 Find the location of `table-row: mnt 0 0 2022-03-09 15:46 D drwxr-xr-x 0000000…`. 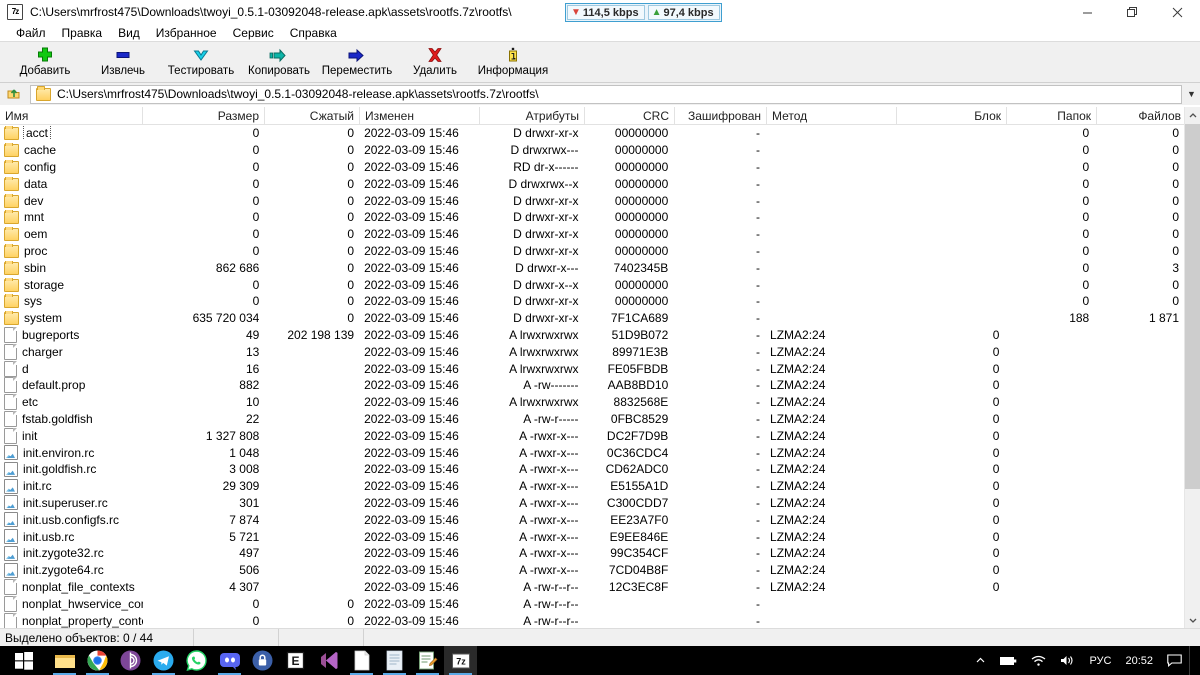

table-row: mnt 0 0 2022-03-09 15:46 D drwxr-xr-x 0000000… is located at coordinates (592, 217).